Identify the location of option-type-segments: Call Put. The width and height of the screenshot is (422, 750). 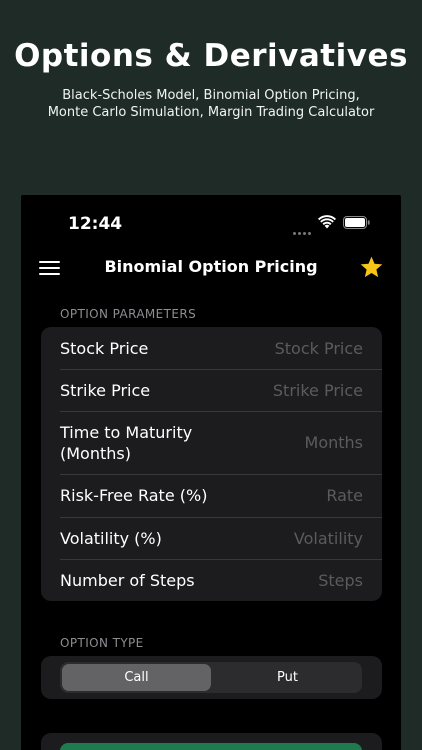
(211, 677).